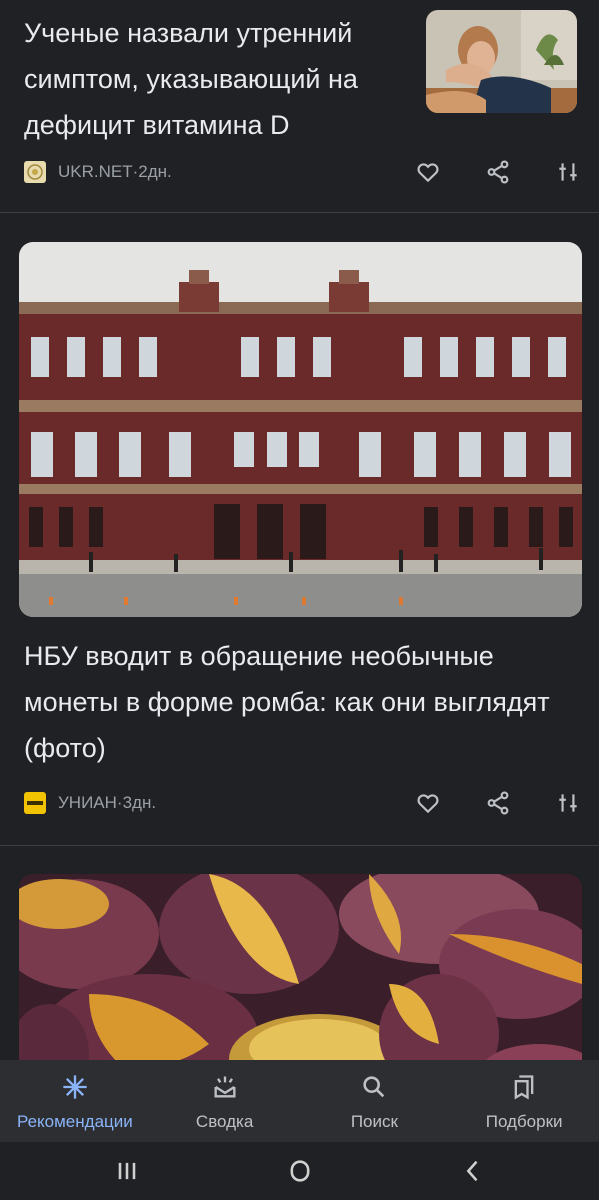 This screenshot has height=1200, width=599. What do you see at coordinates (155, 171) in the screenshot?
I see `article-age: 2дн.` at bounding box center [155, 171].